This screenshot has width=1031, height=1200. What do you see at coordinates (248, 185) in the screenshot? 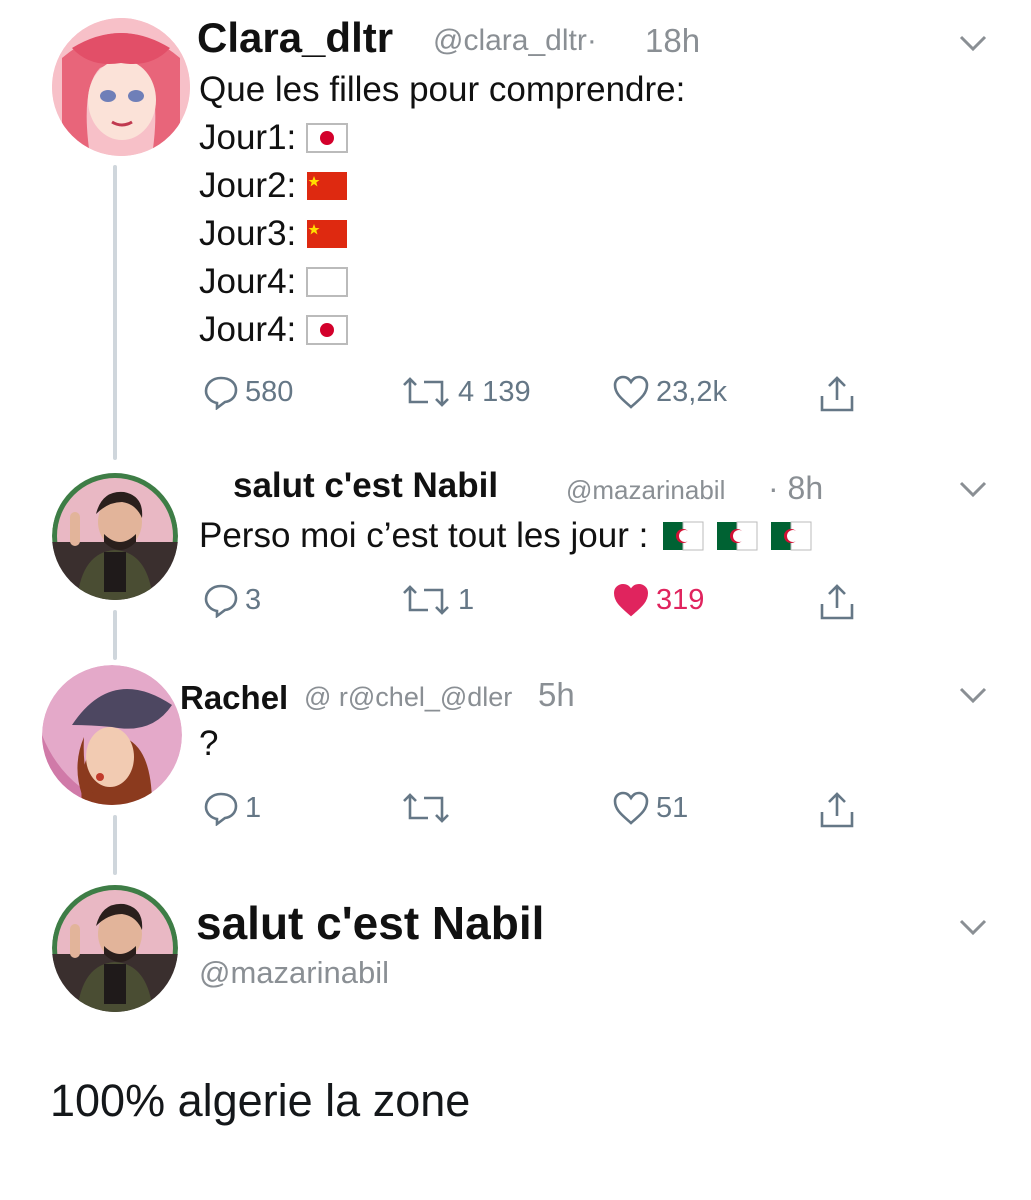
I see `tweet-line: Jour2:` at bounding box center [248, 185].